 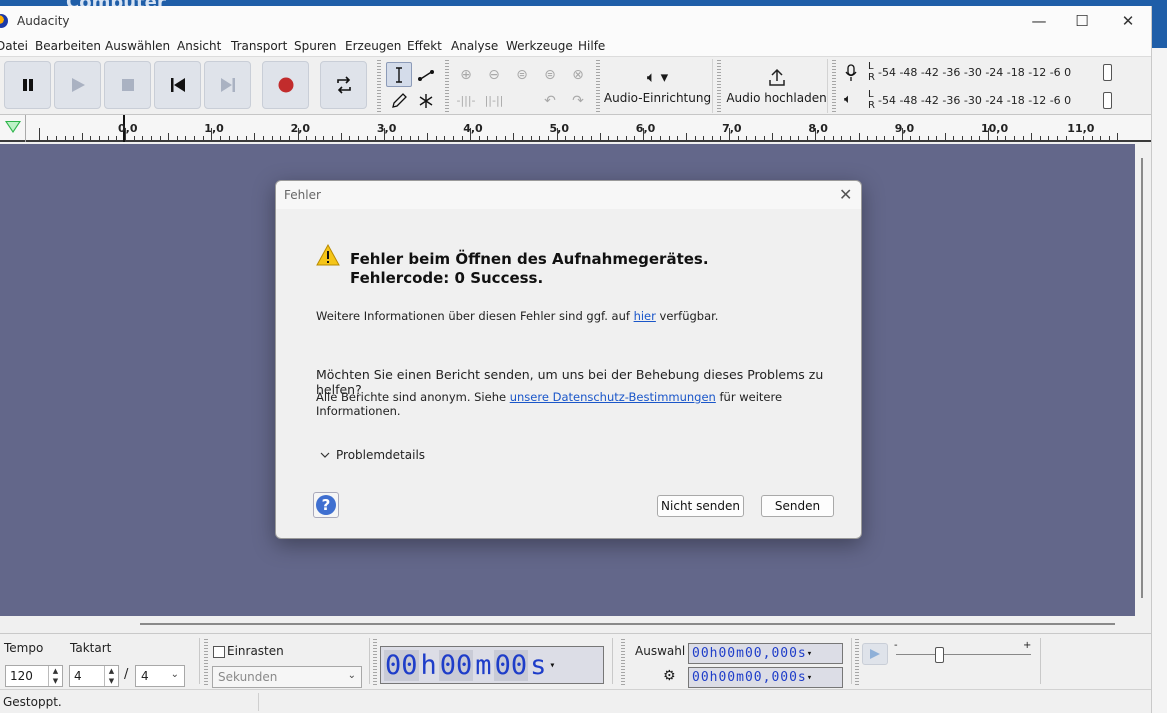 I want to click on snap-unit-select: Sekunden ⌄, so click(x=287, y=677).